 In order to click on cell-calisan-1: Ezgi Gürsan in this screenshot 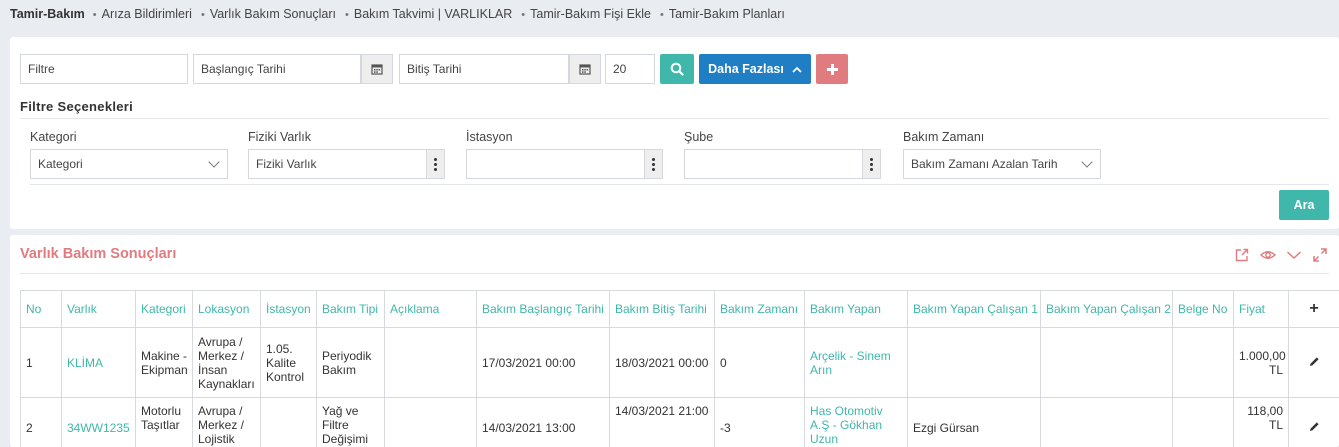, I will do `click(974, 422)`.